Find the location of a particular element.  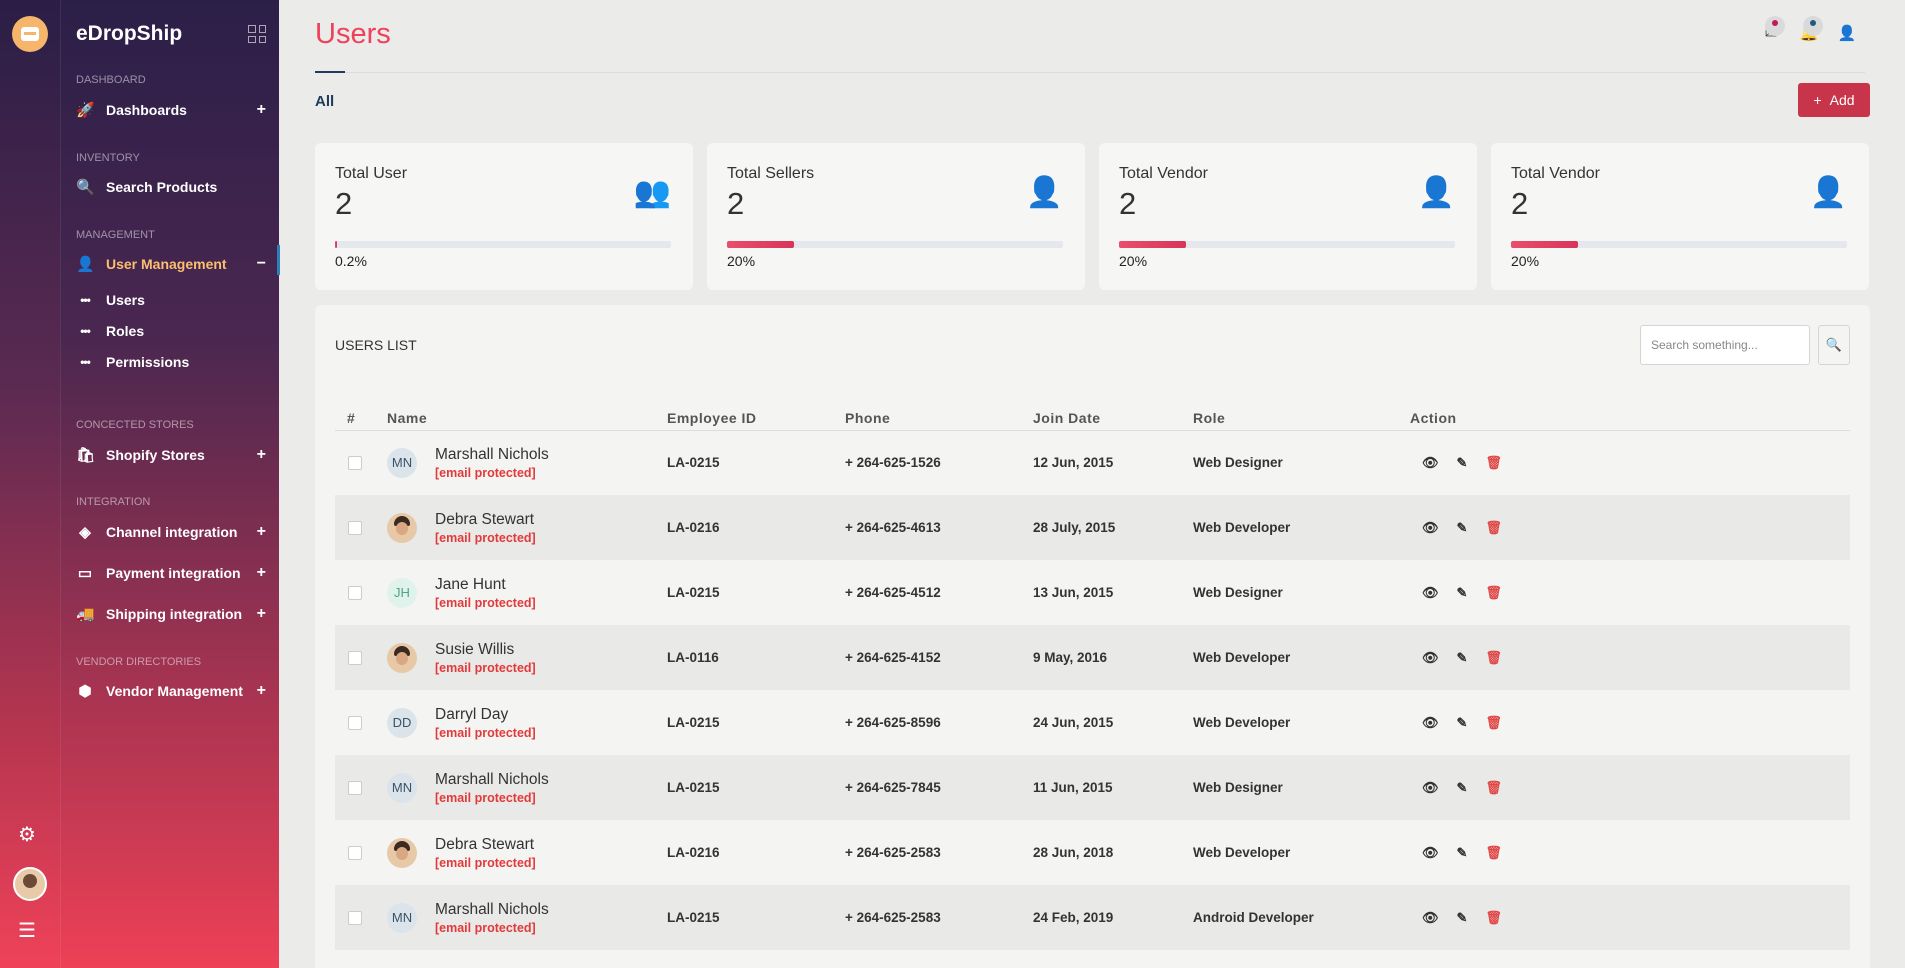

sidebar-item-label: Users is located at coordinates (125, 300).